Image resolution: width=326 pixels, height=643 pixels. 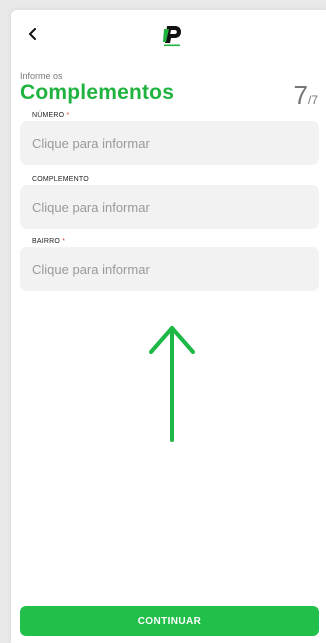 What do you see at coordinates (173, 640) in the screenshot?
I see `footer-text` at bounding box center [173, 640].